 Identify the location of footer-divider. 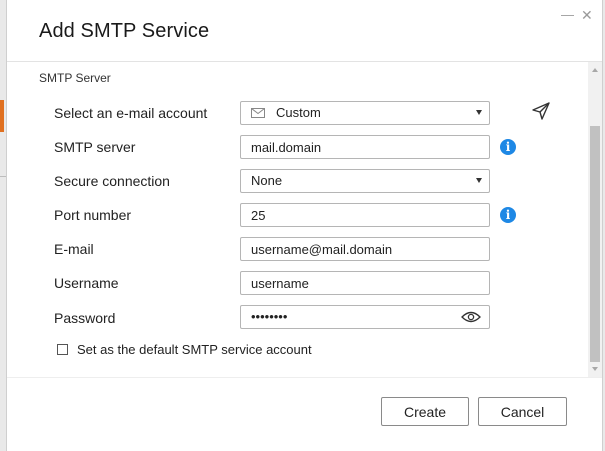
(304, 377).